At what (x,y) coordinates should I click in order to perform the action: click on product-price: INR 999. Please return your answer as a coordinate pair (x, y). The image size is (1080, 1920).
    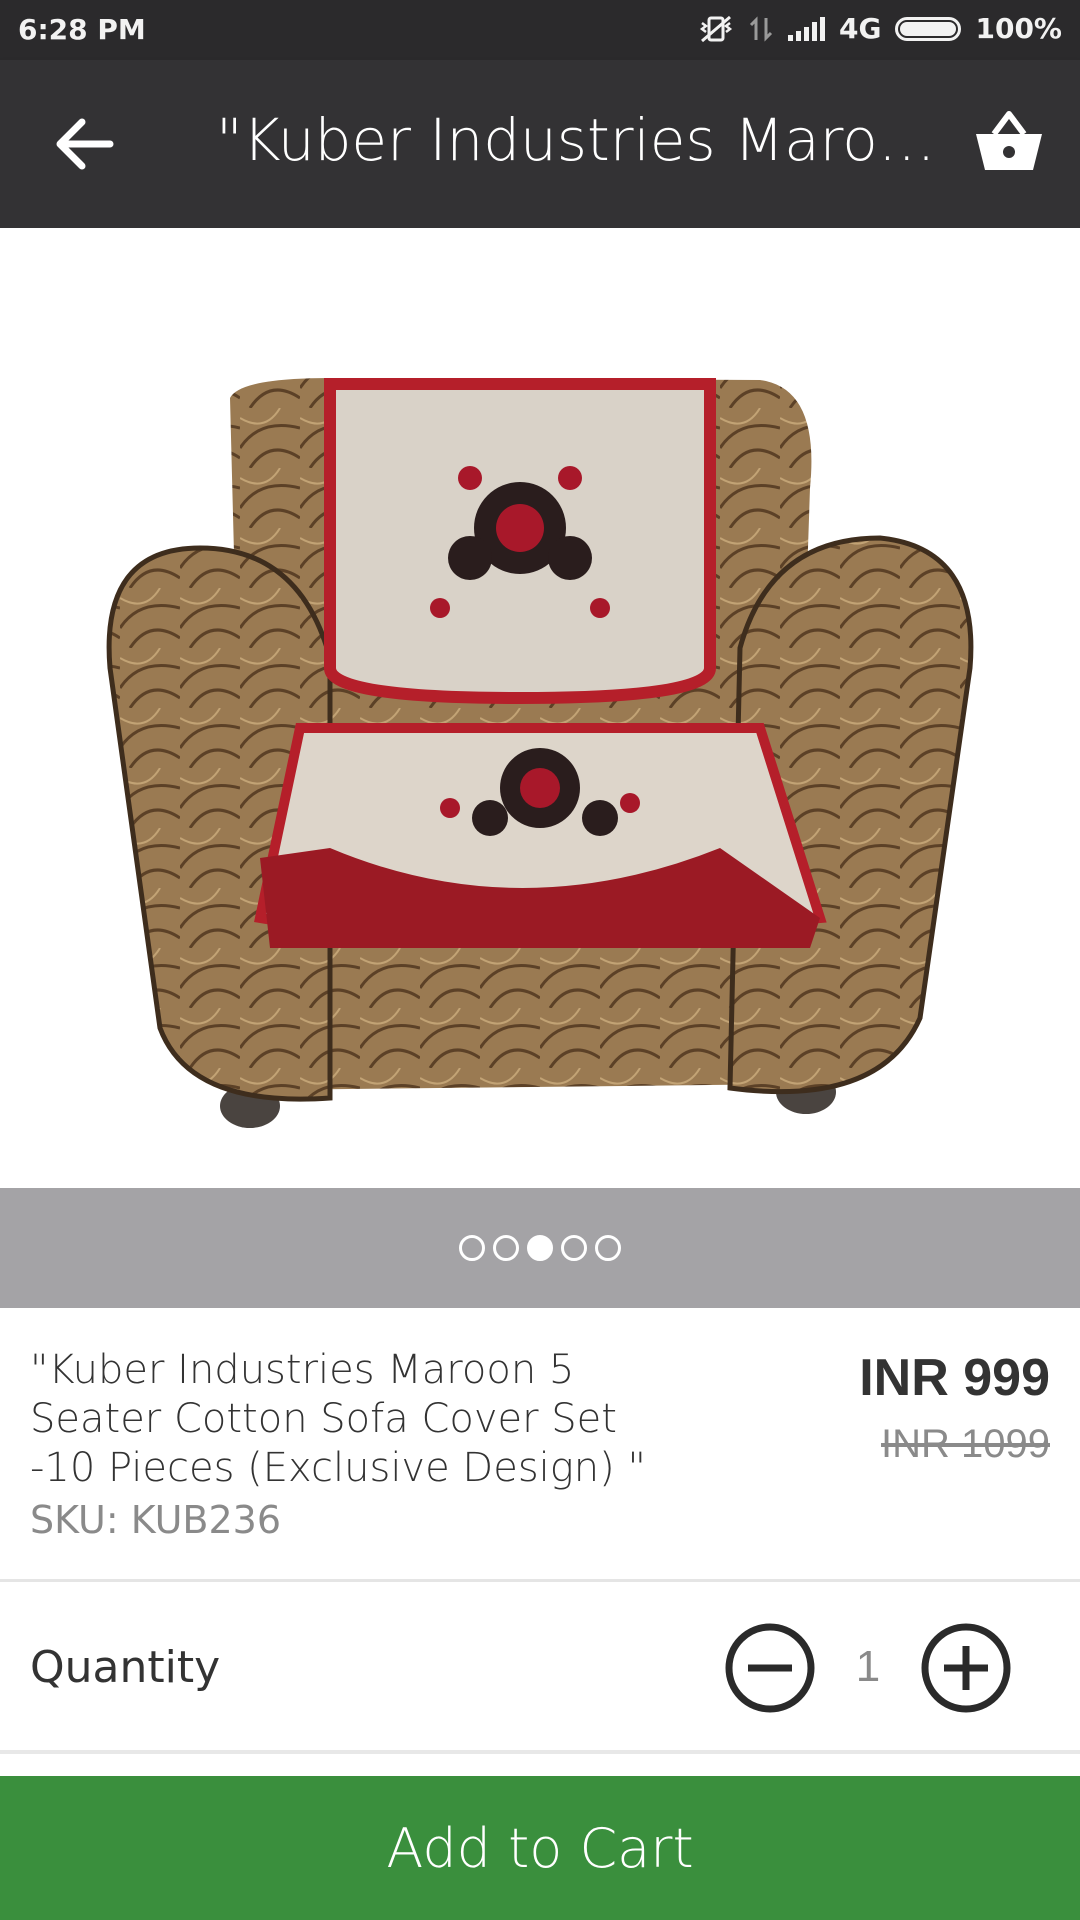
    Looking at the image, I should click on (954, 1378).